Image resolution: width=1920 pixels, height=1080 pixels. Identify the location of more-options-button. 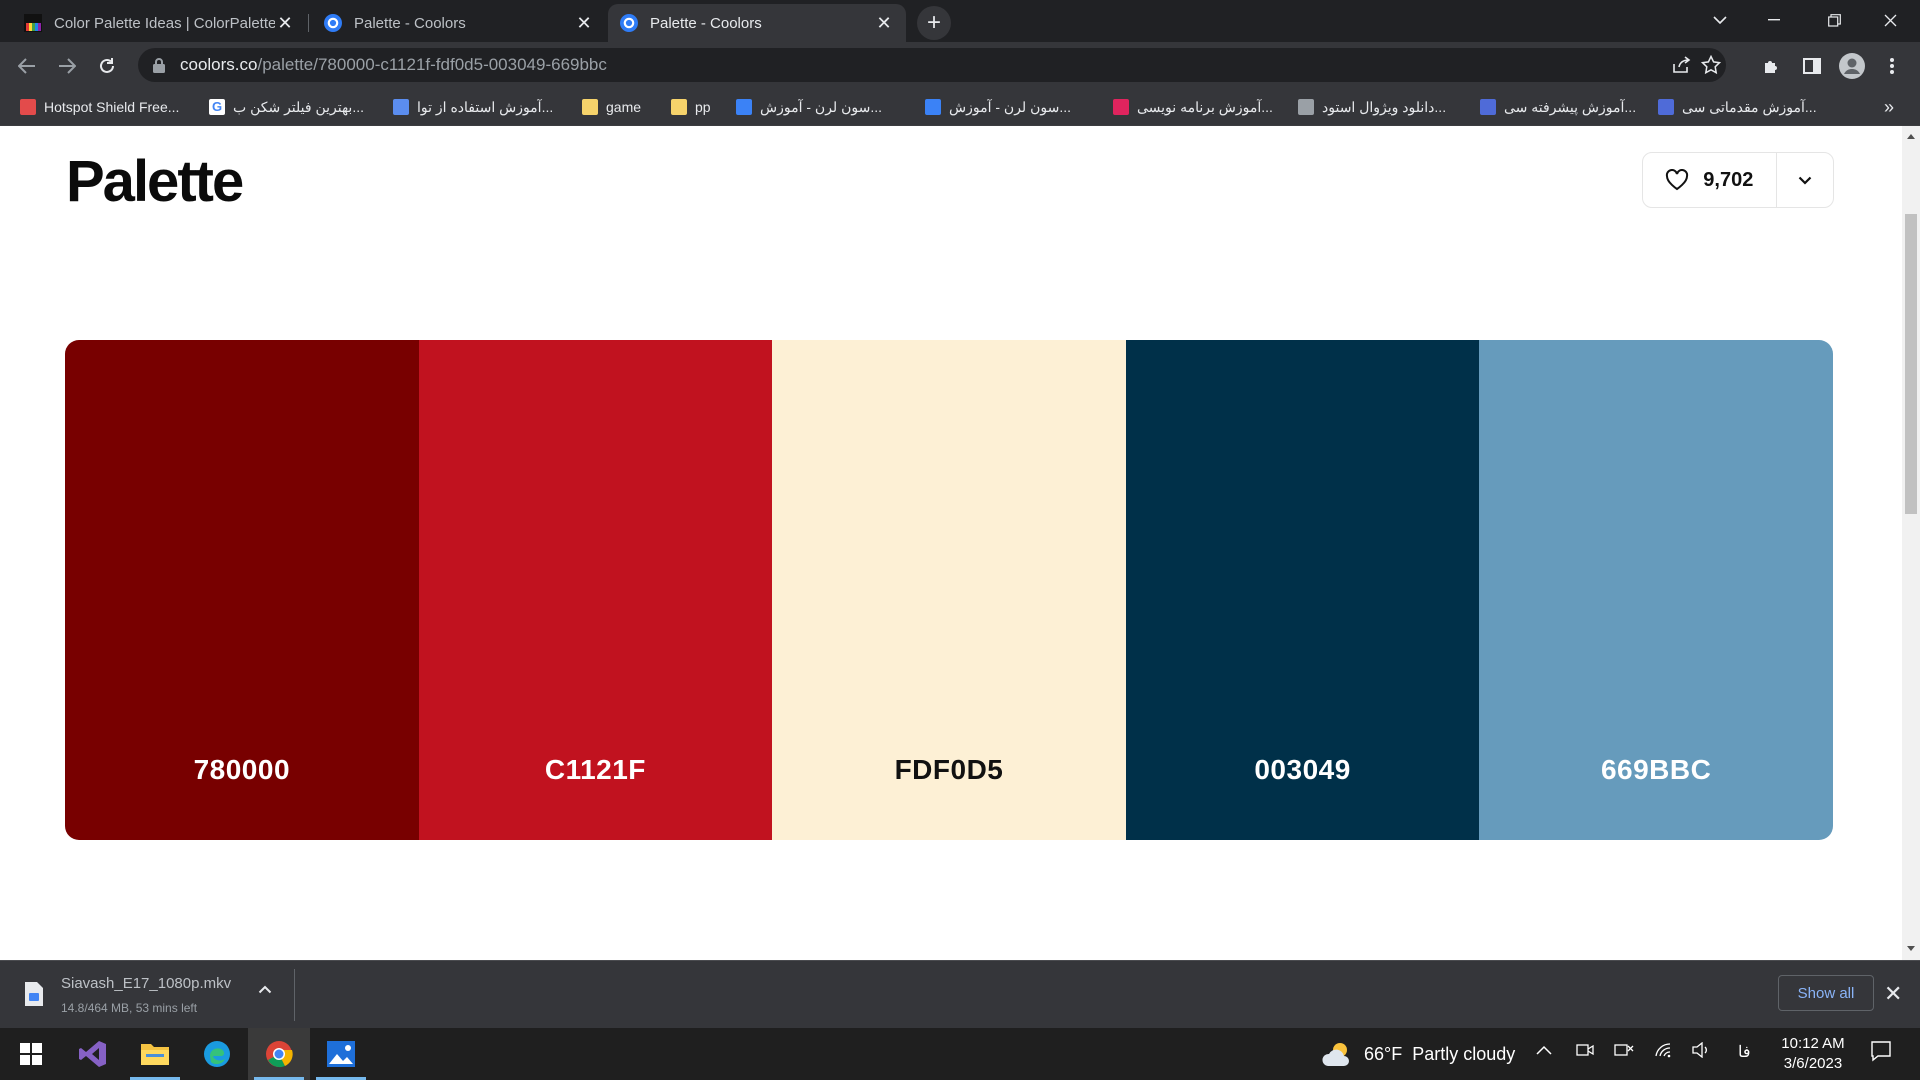
(1805, 180).